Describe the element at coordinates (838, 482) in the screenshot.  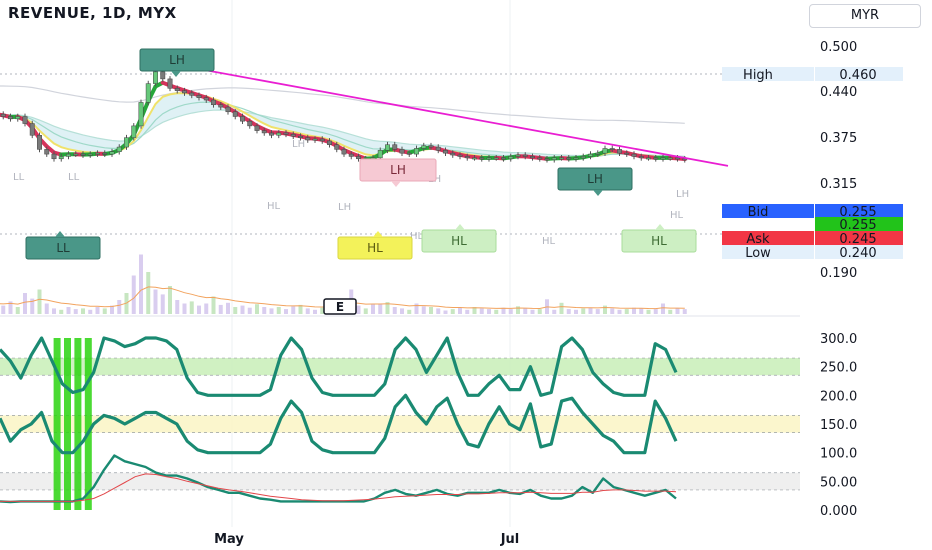
I see `oscillator-tick-label: 50.00` at that location.